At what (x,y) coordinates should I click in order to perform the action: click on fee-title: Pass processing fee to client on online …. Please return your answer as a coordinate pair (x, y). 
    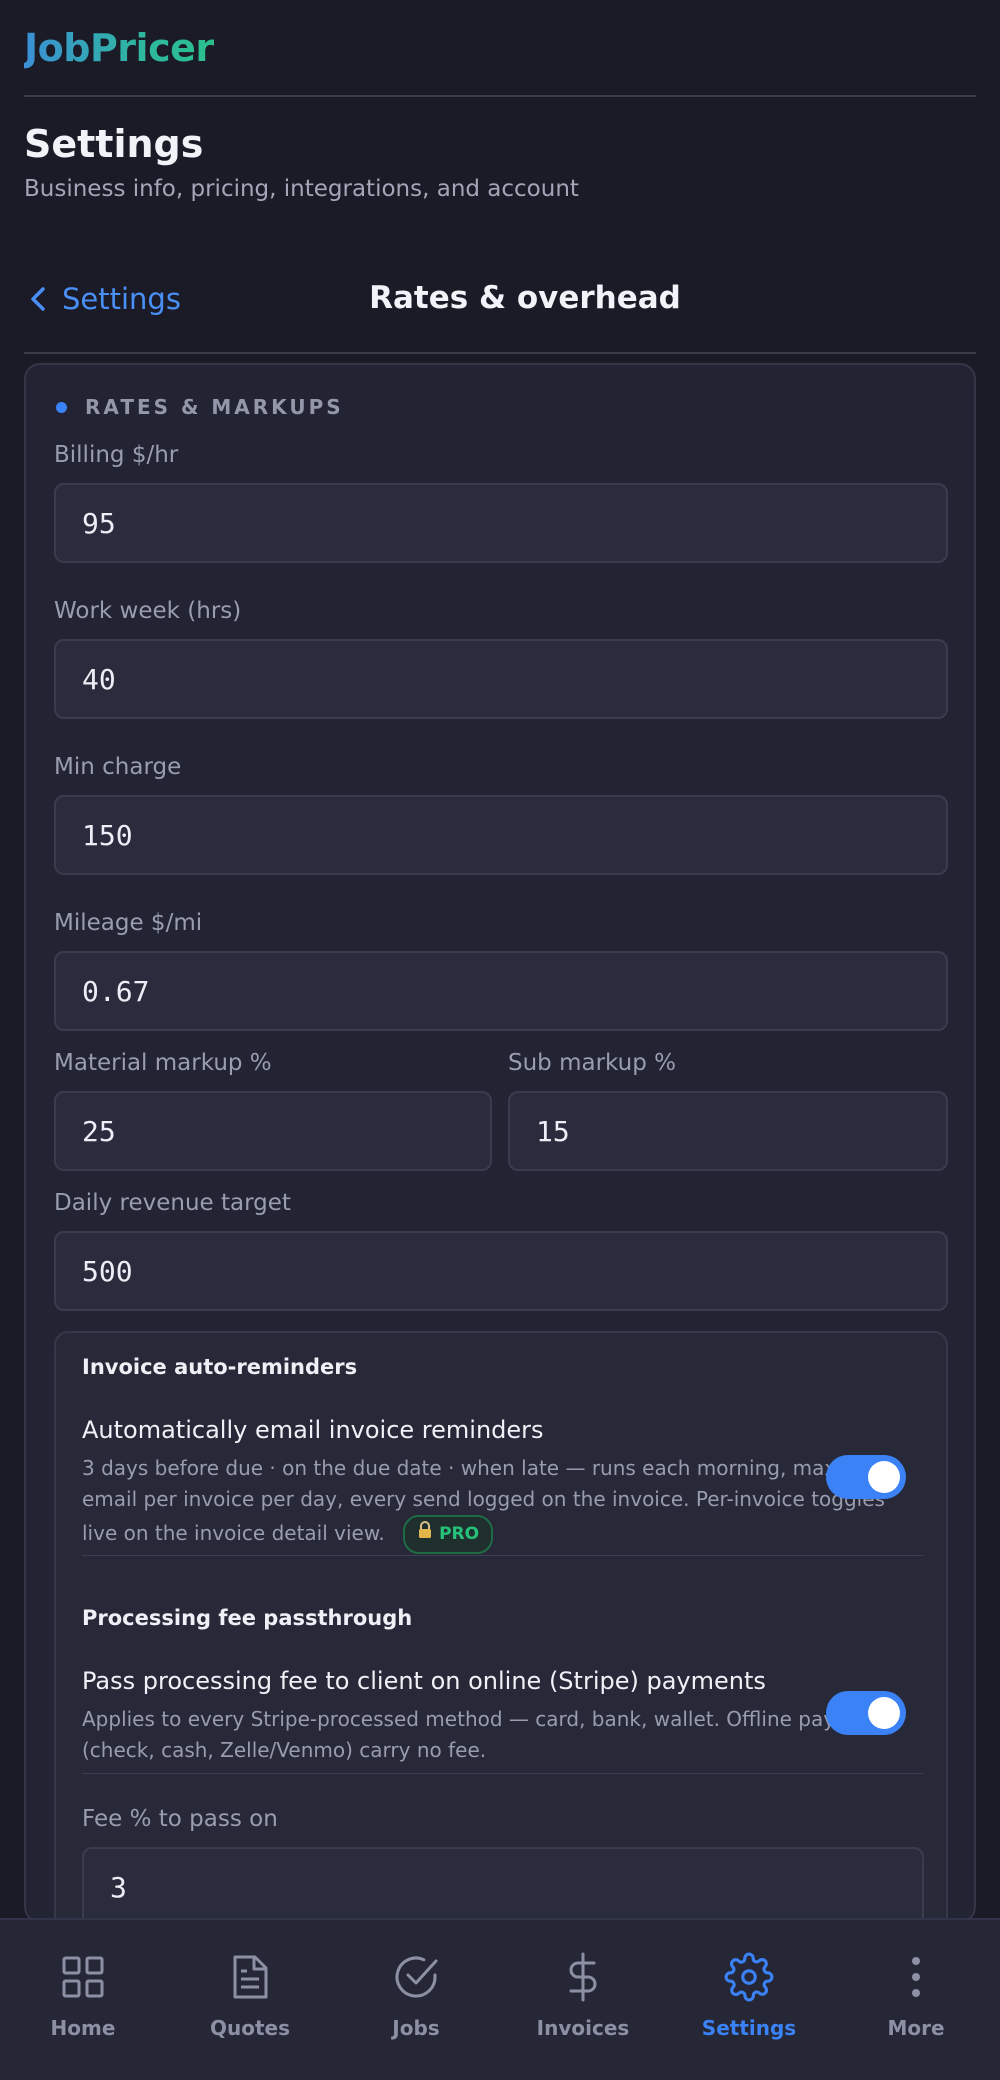
    Looking at the image, I should click on (424, 1681).